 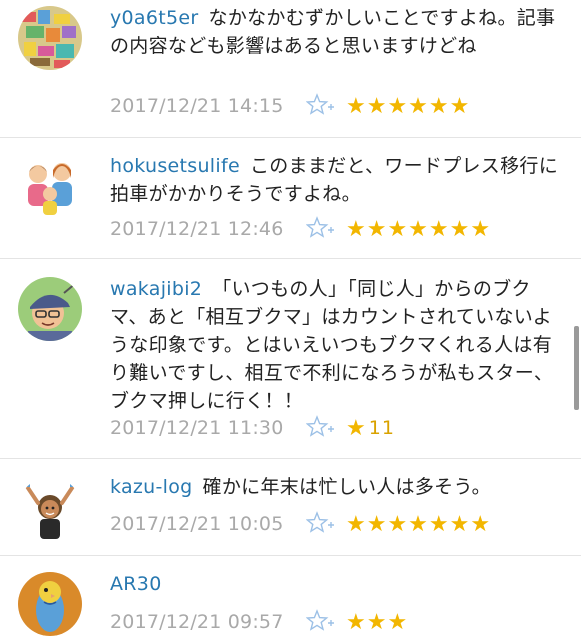 I want to click on star-rating: ★★★, so click(x=377, y=622).